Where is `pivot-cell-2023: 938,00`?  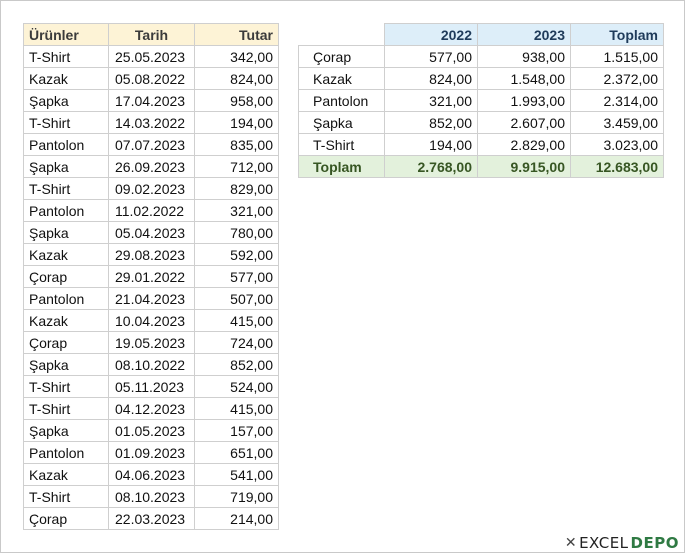 pivot-cell-2023: 938,00 is located at coordinates (524, 56).